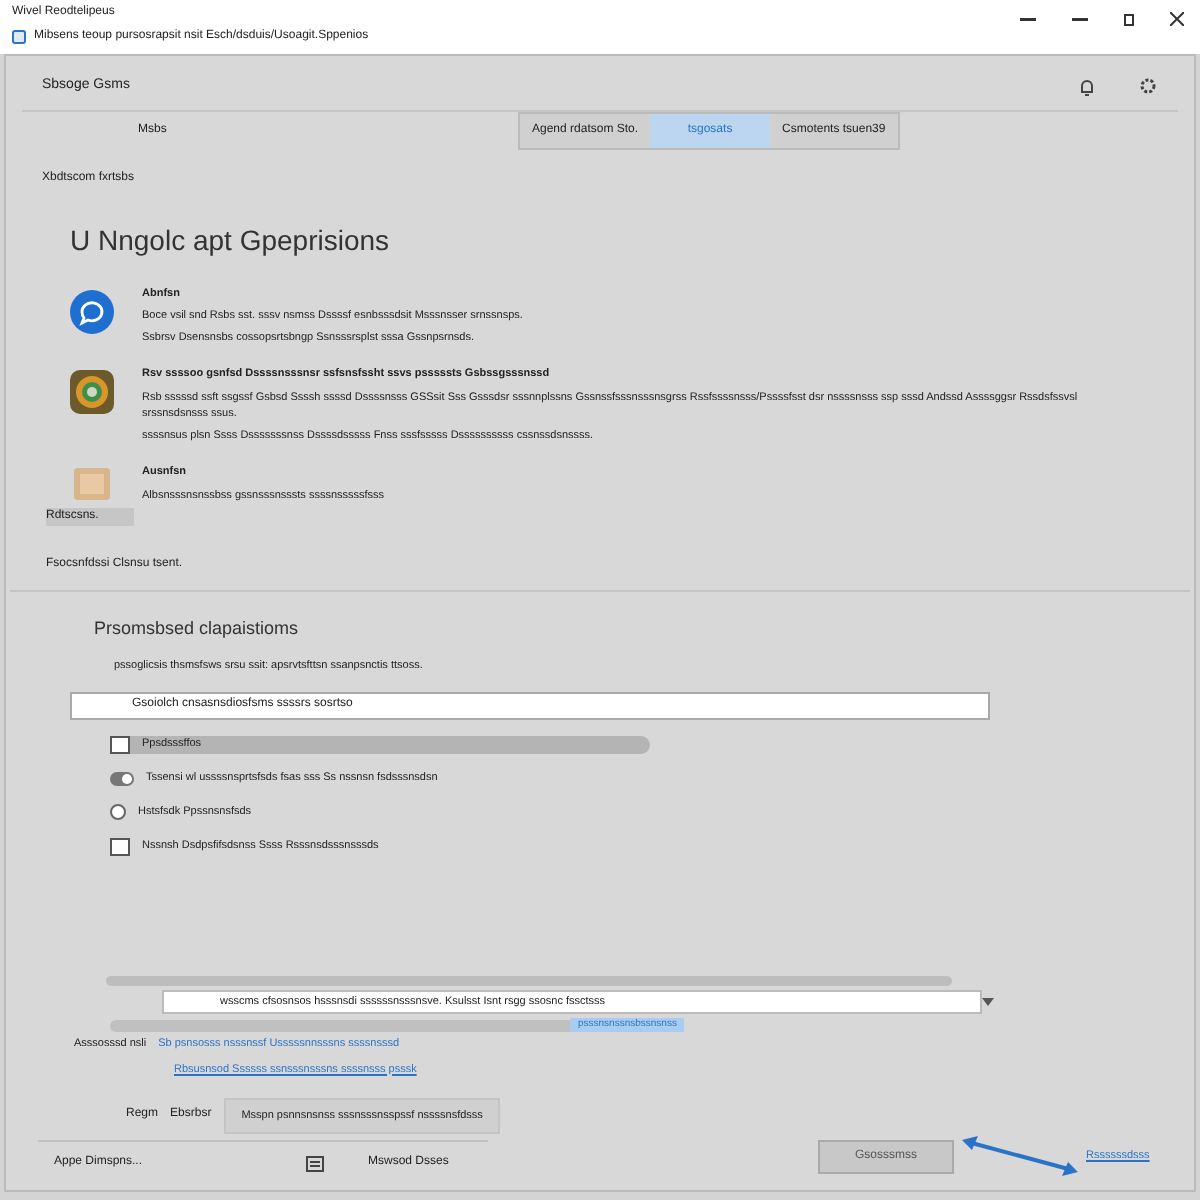  What do you see at coordinates (230, 240) in the screenshot?
I see `page-heading: U Nngolc apt Gpeprisions` at bounding box center [230, 240].